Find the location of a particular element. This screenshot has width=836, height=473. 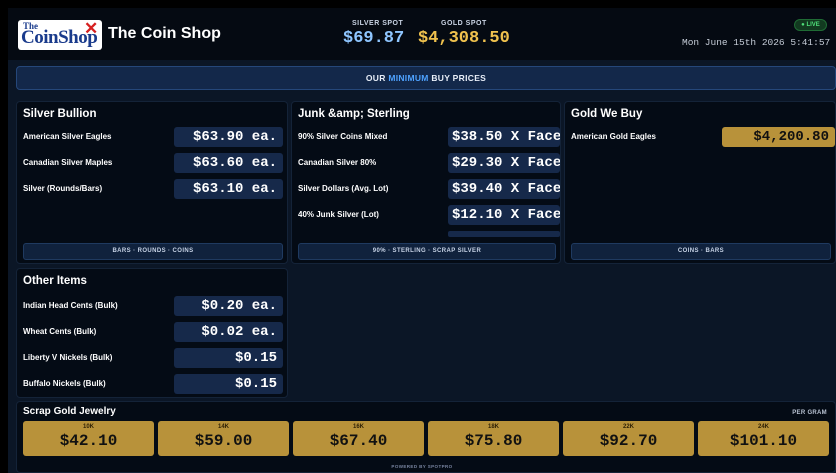

karat-price: $59.00 is located at coordinates (223, 441).